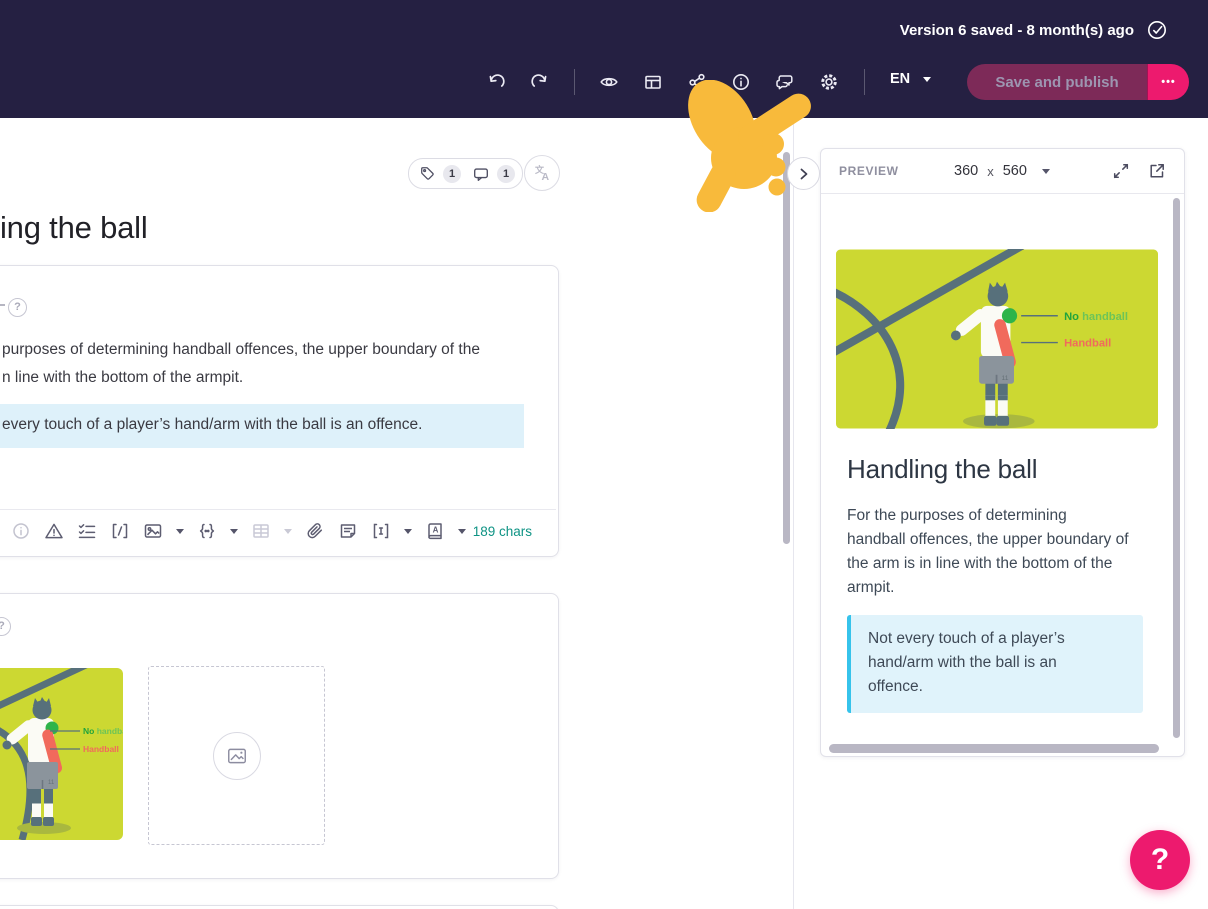  I want to click on image-insert-icon, so click(153, 531).